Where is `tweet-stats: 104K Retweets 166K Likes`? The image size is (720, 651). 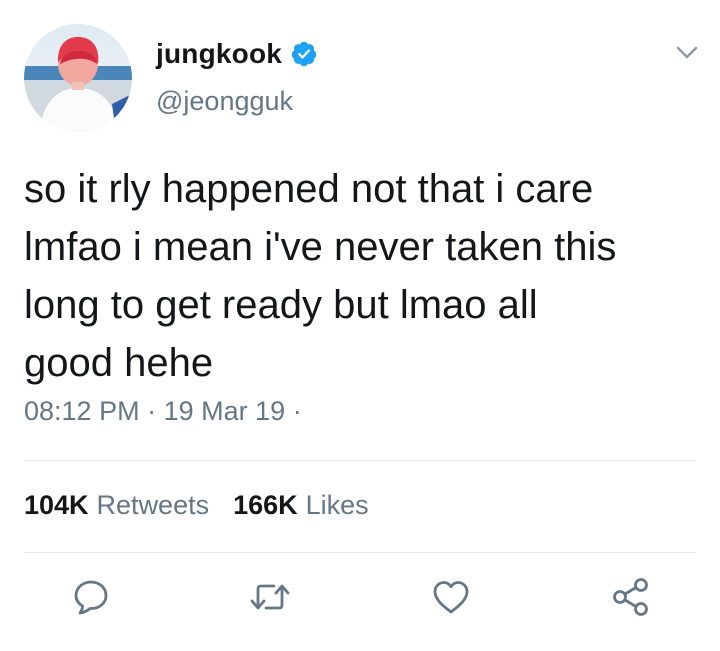
tweet-stats: 104K Retweets 166K Likes is located at coordinates (208, 505).